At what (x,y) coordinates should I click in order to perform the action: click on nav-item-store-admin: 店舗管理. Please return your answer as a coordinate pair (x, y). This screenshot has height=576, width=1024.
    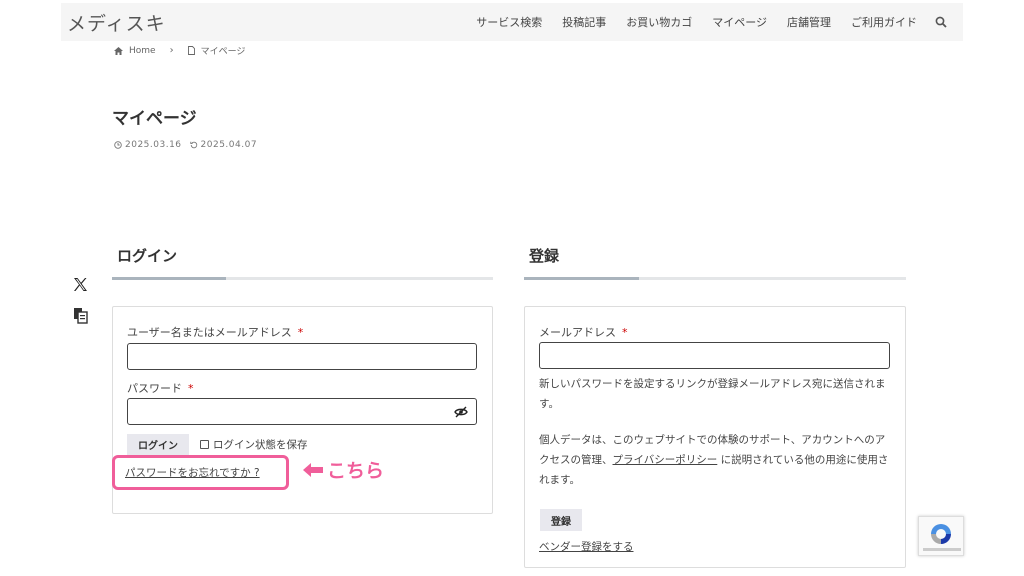
    Looking at the image, I should click on (809, 22).